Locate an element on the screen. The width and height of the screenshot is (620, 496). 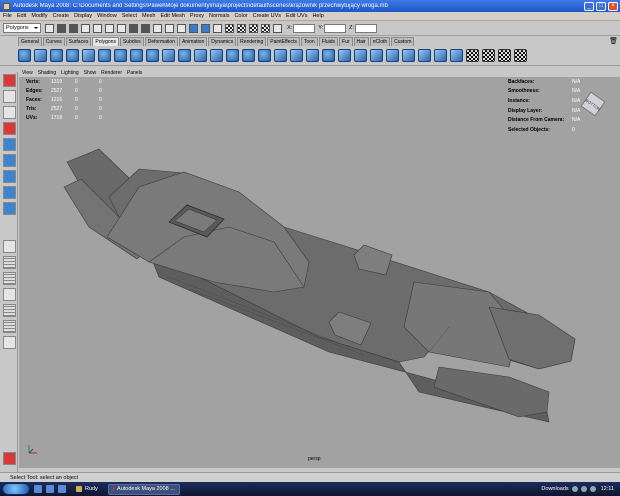
tab-subdivs: Subdivs is located at coordinates (131, 41).